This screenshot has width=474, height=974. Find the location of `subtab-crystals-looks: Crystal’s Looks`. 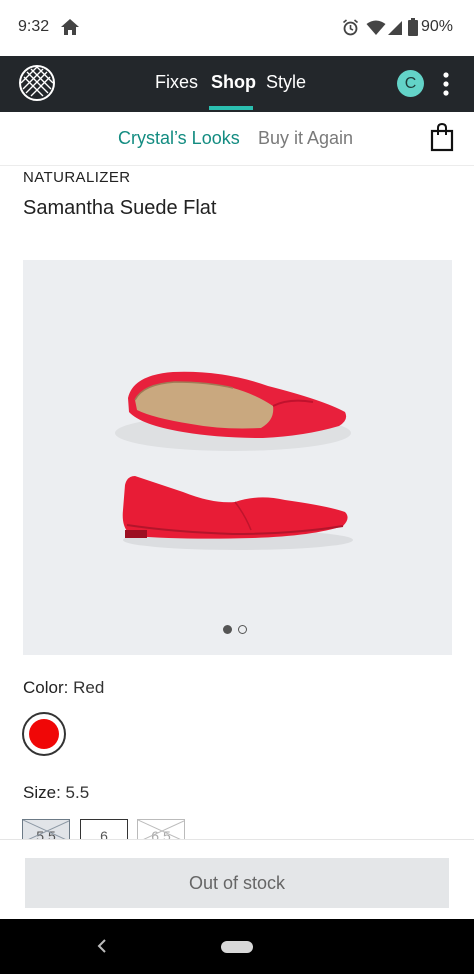

subtab-crystals-looks: Crystal’s Looks is located at coordinates (179, 138).